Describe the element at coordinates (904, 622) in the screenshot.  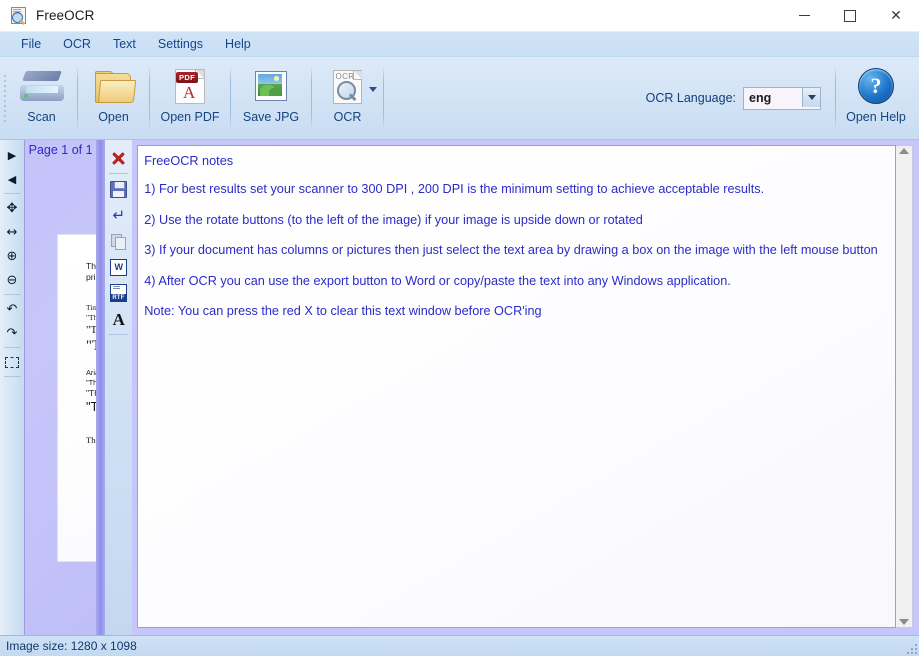
I see `scroll-down-icon` at that location.